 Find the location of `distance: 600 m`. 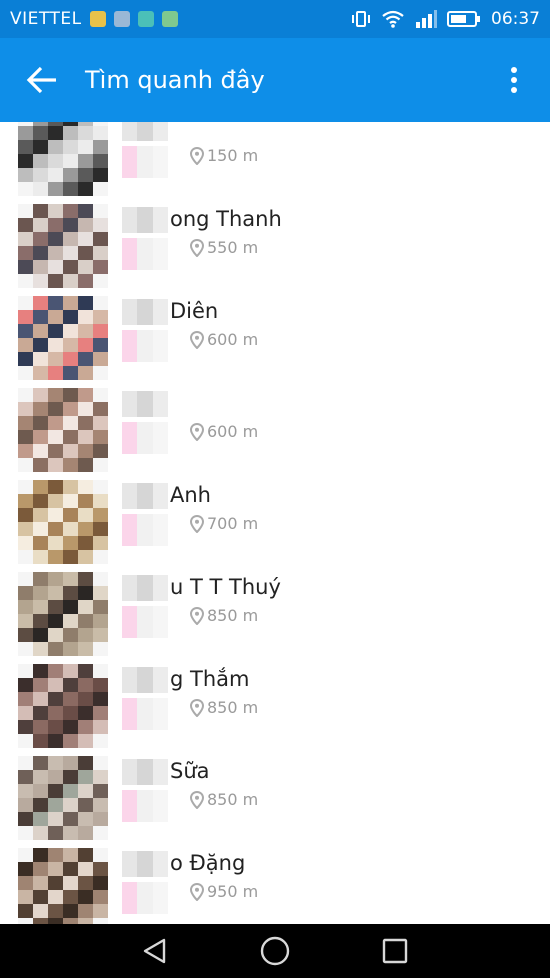

distance: 600 m is located at coordinates (224, 431).